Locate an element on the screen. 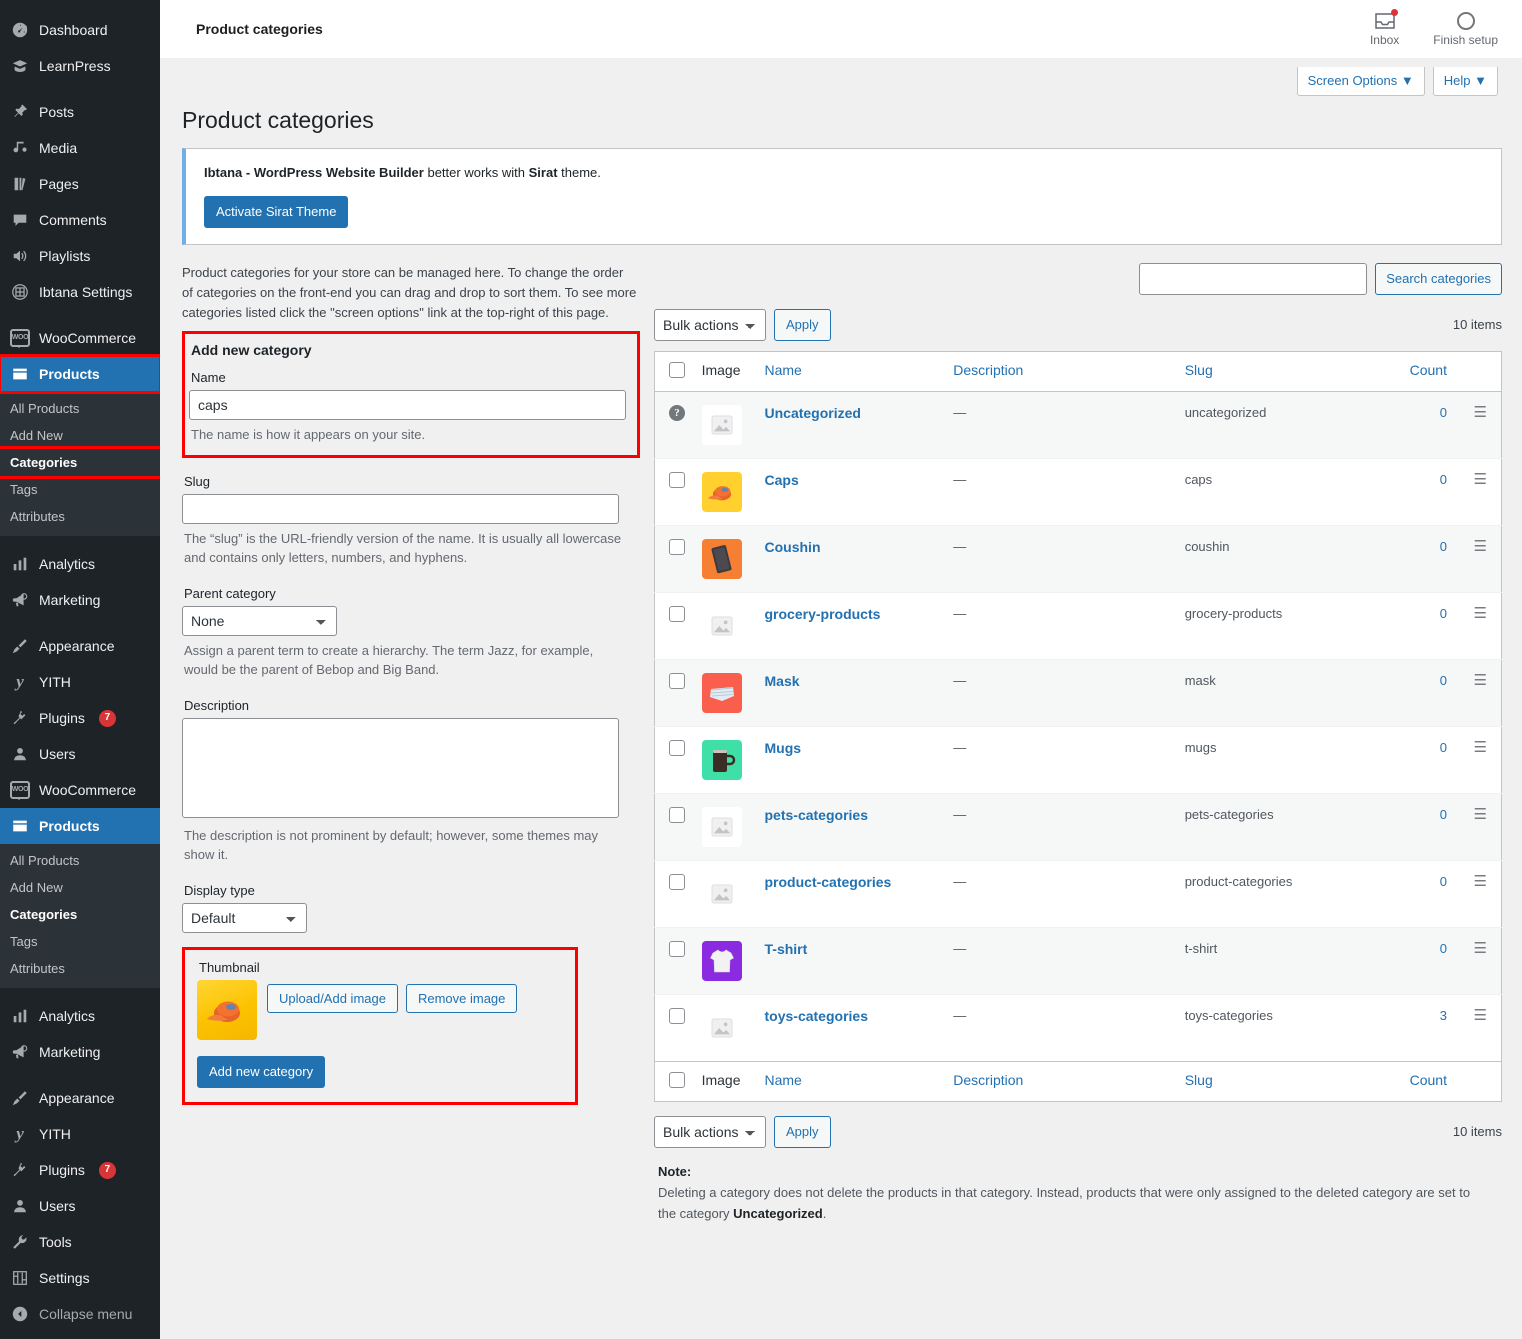 This screenshot has height=1339, width=1522. sidebar-item-analytics: Analytics is located at coordinates (80, 564).